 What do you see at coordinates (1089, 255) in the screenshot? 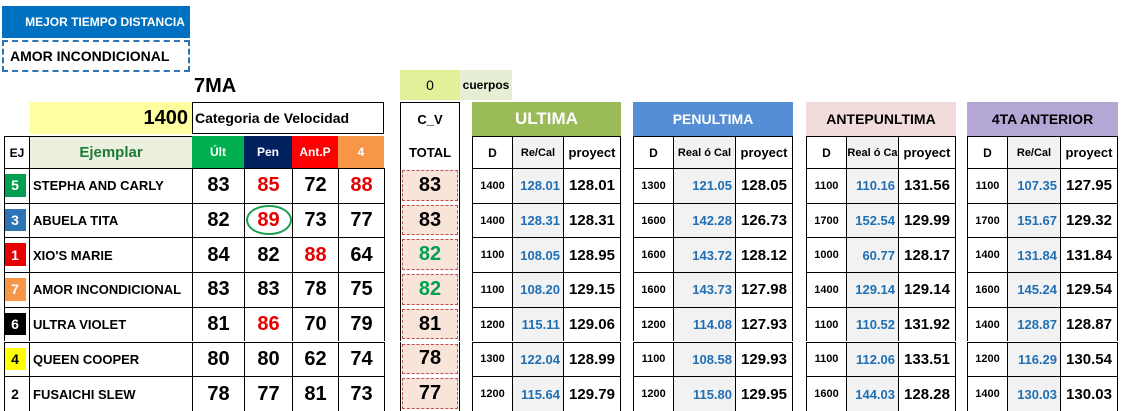
I see `proyect-value: 131.84` at bounding box center [1089, 255].